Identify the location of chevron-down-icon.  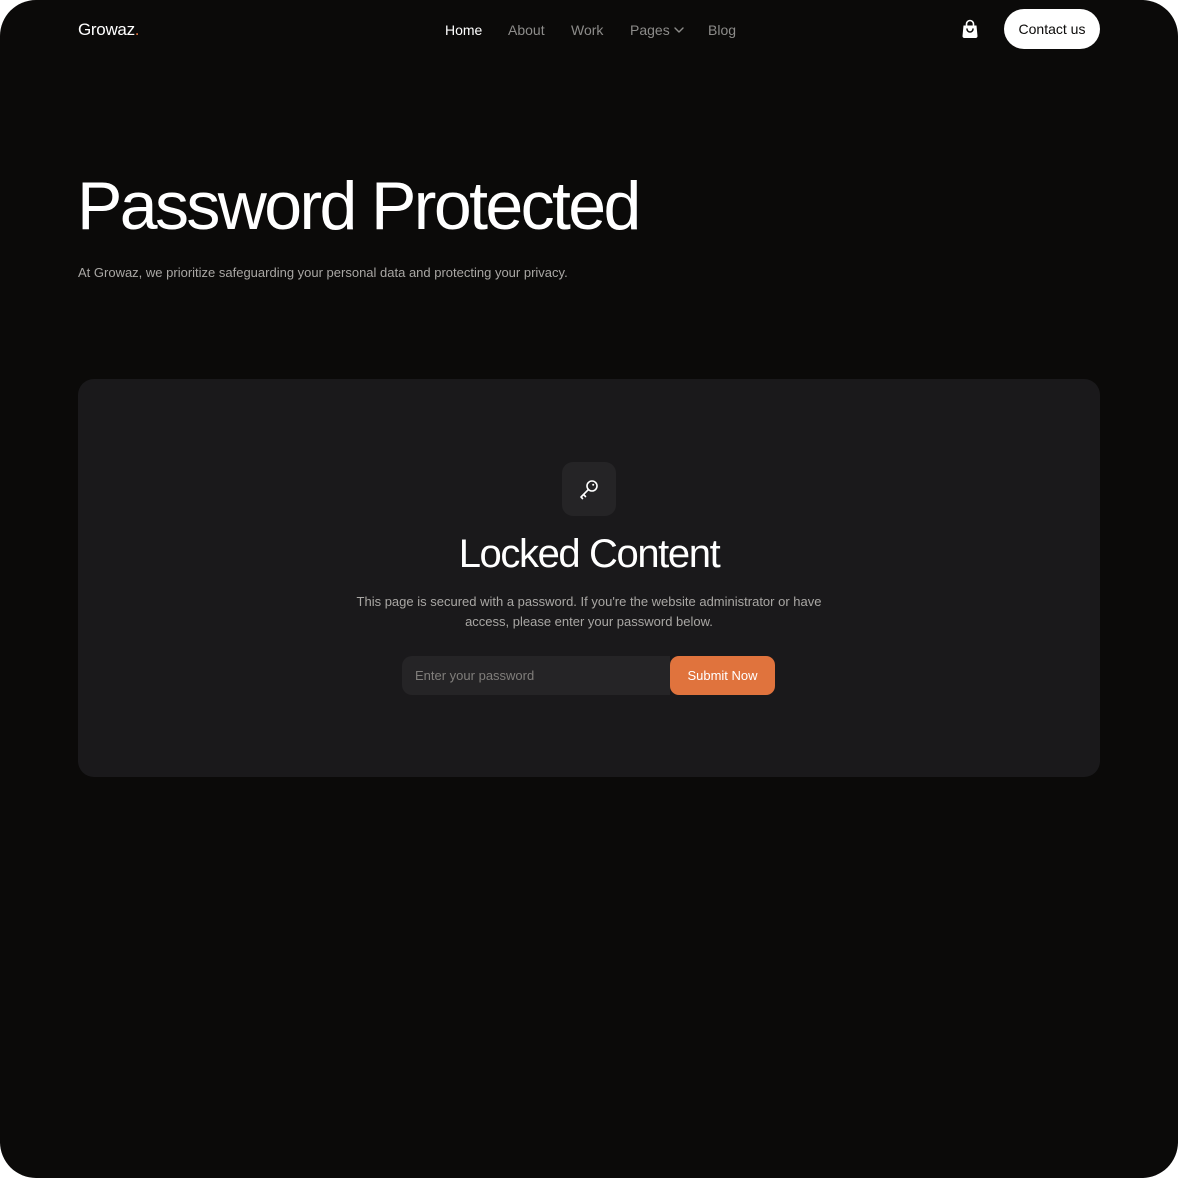
(679, 30).